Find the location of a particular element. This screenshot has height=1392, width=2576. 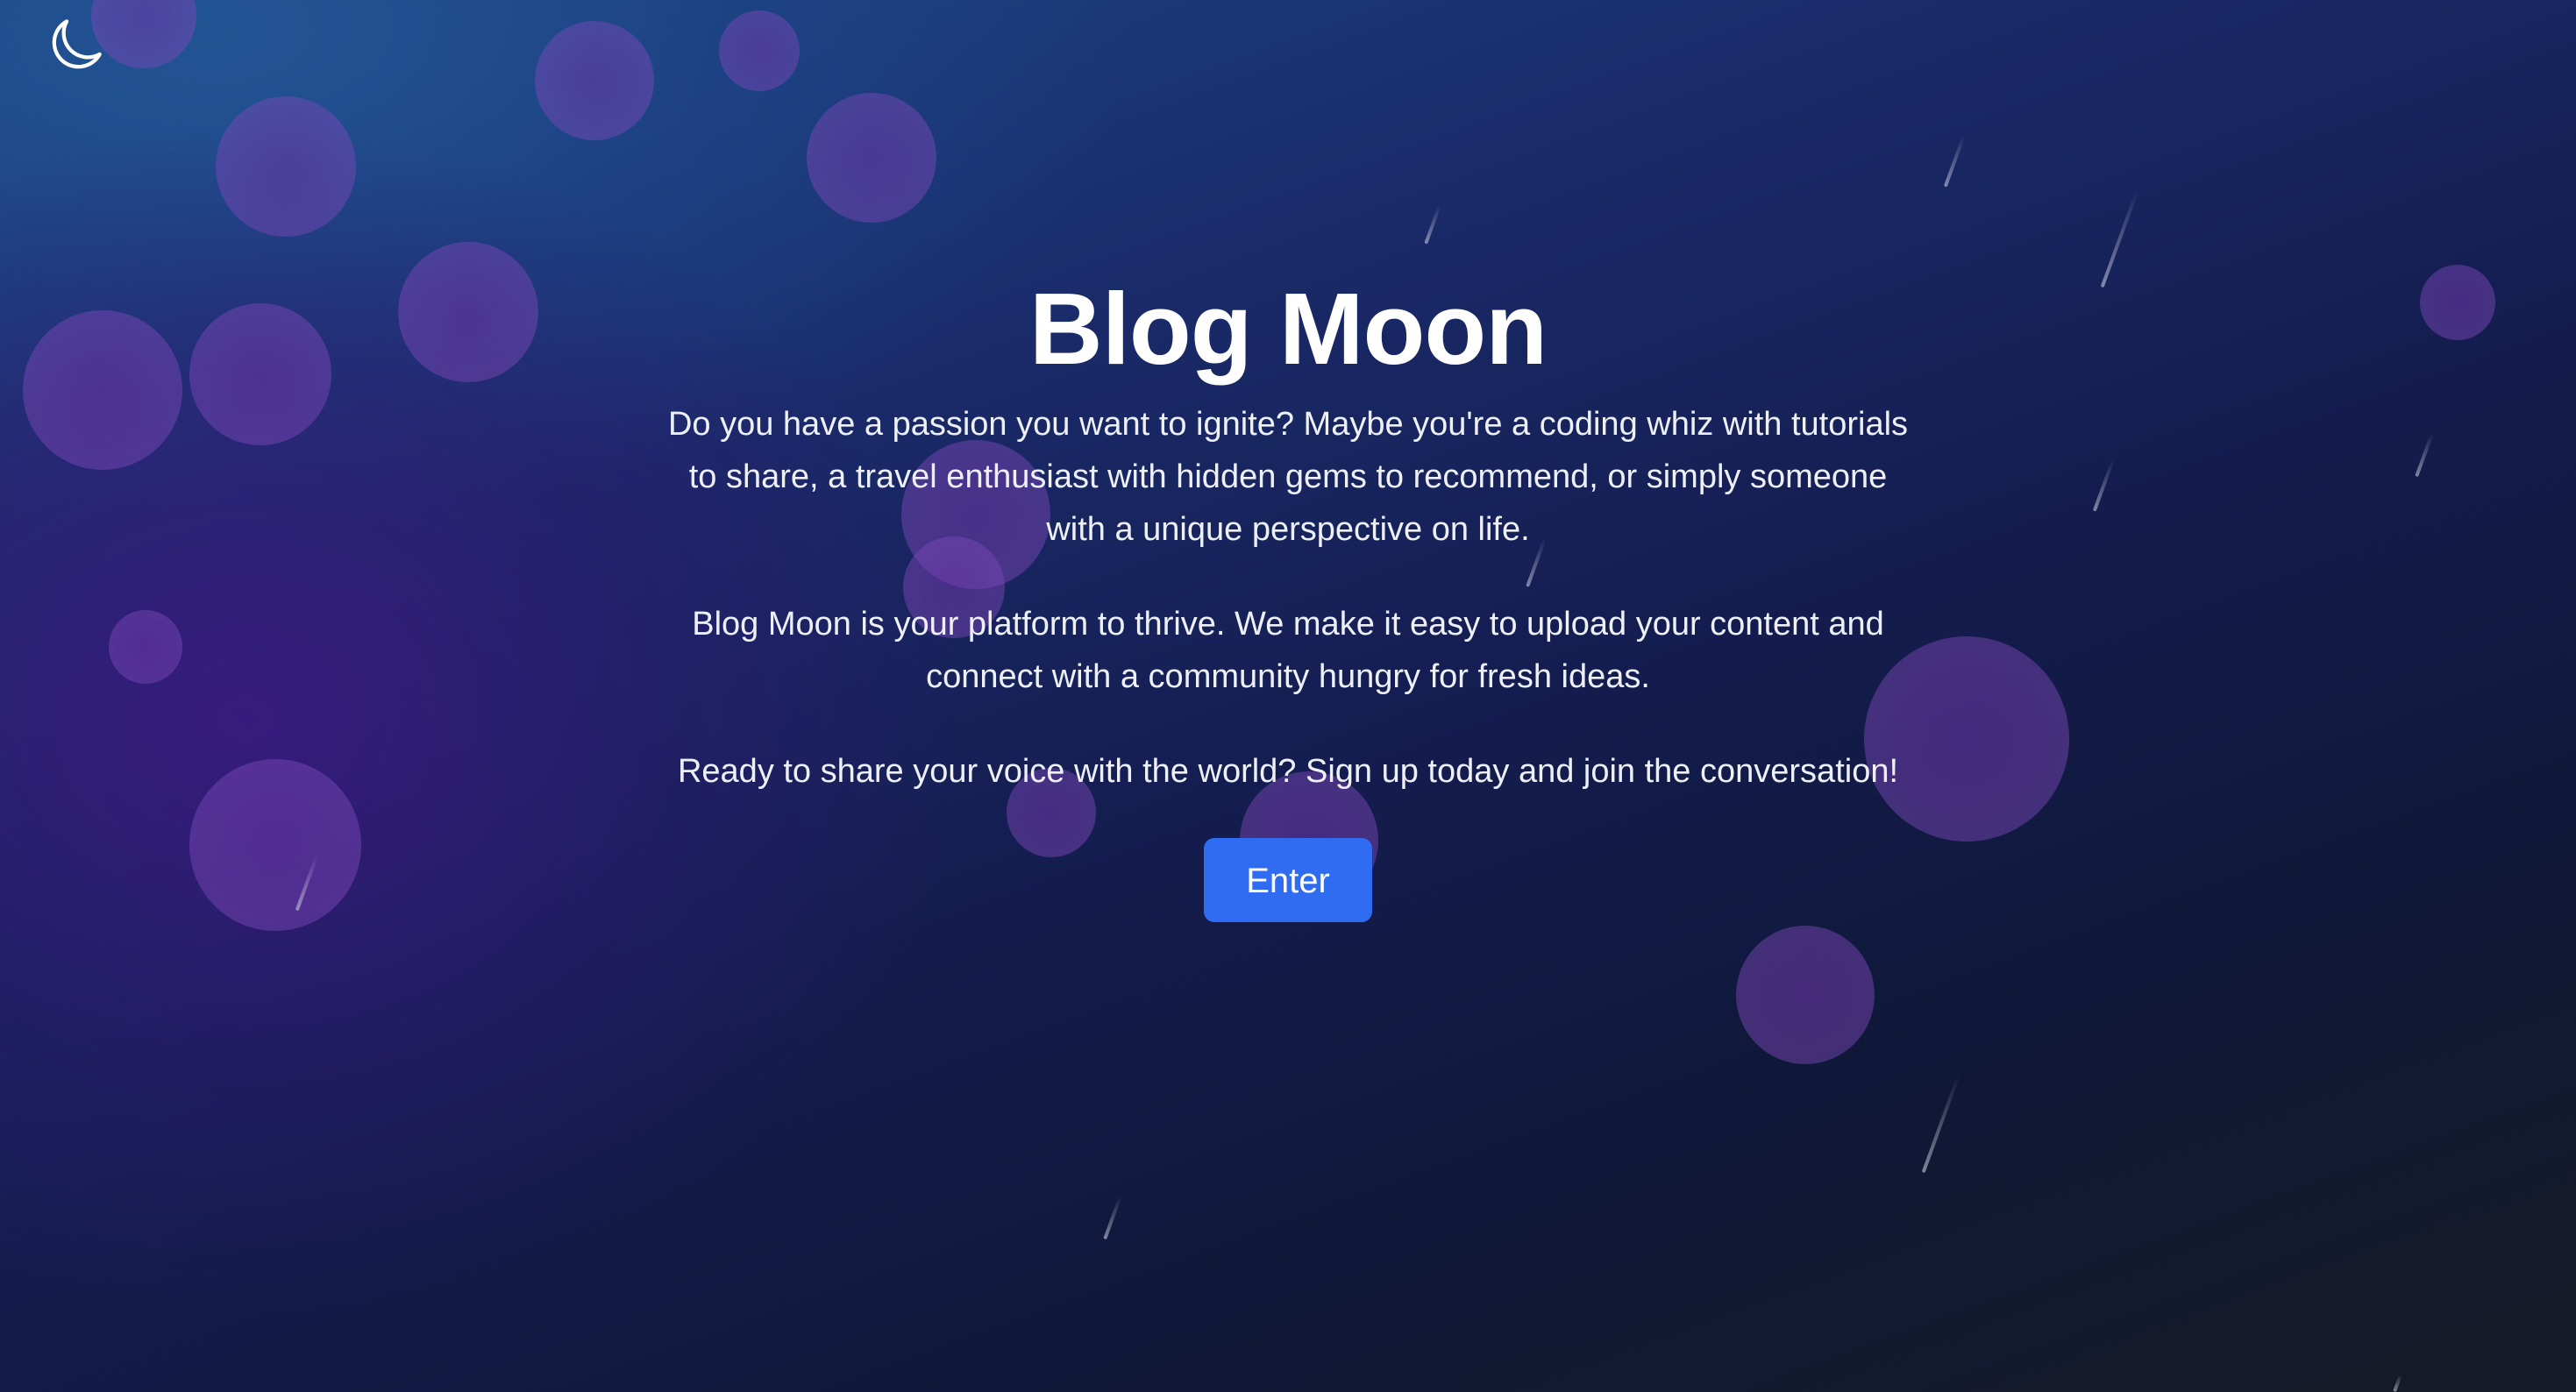

moon-icon is located at coordinates (77, 44).